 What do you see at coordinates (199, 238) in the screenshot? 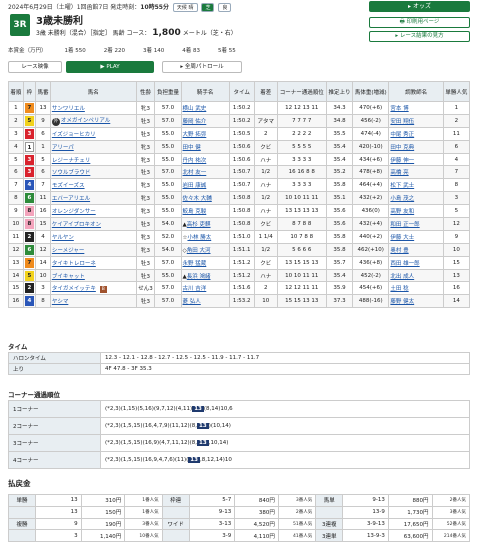
I see `jockey-link: 小林 勝太` at bounding box center [199, 238].